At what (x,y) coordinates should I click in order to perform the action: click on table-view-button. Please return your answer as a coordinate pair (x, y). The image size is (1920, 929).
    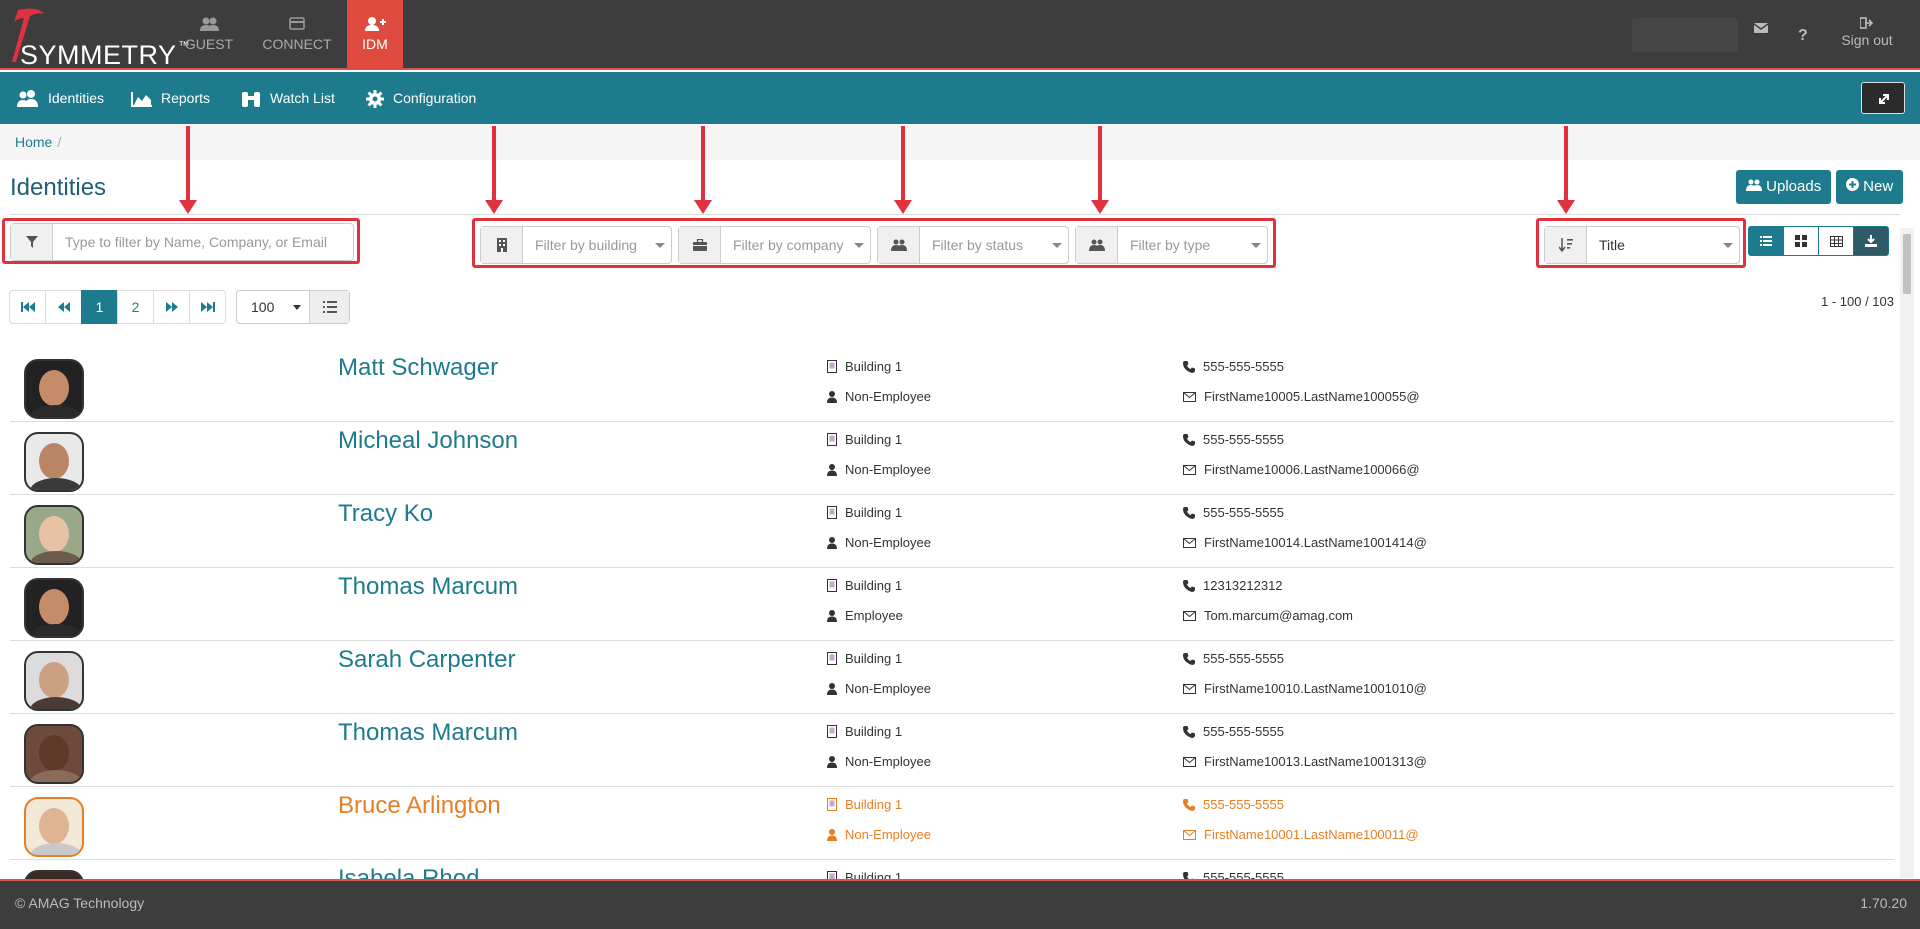
    Looking at the image, I should click on (1836, 241).